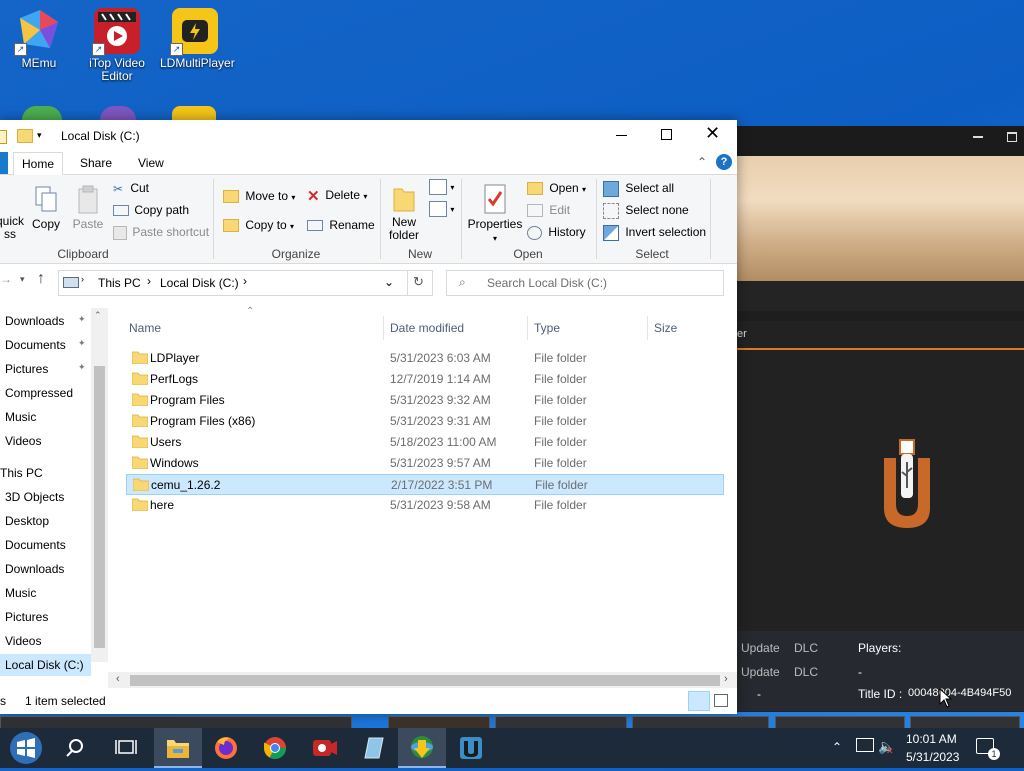 The image size is (1024, 771). What do you see at coordinates (88, 208) in the screenshot?
I see `paste-button: Paste` at bounding box center [88, 208].